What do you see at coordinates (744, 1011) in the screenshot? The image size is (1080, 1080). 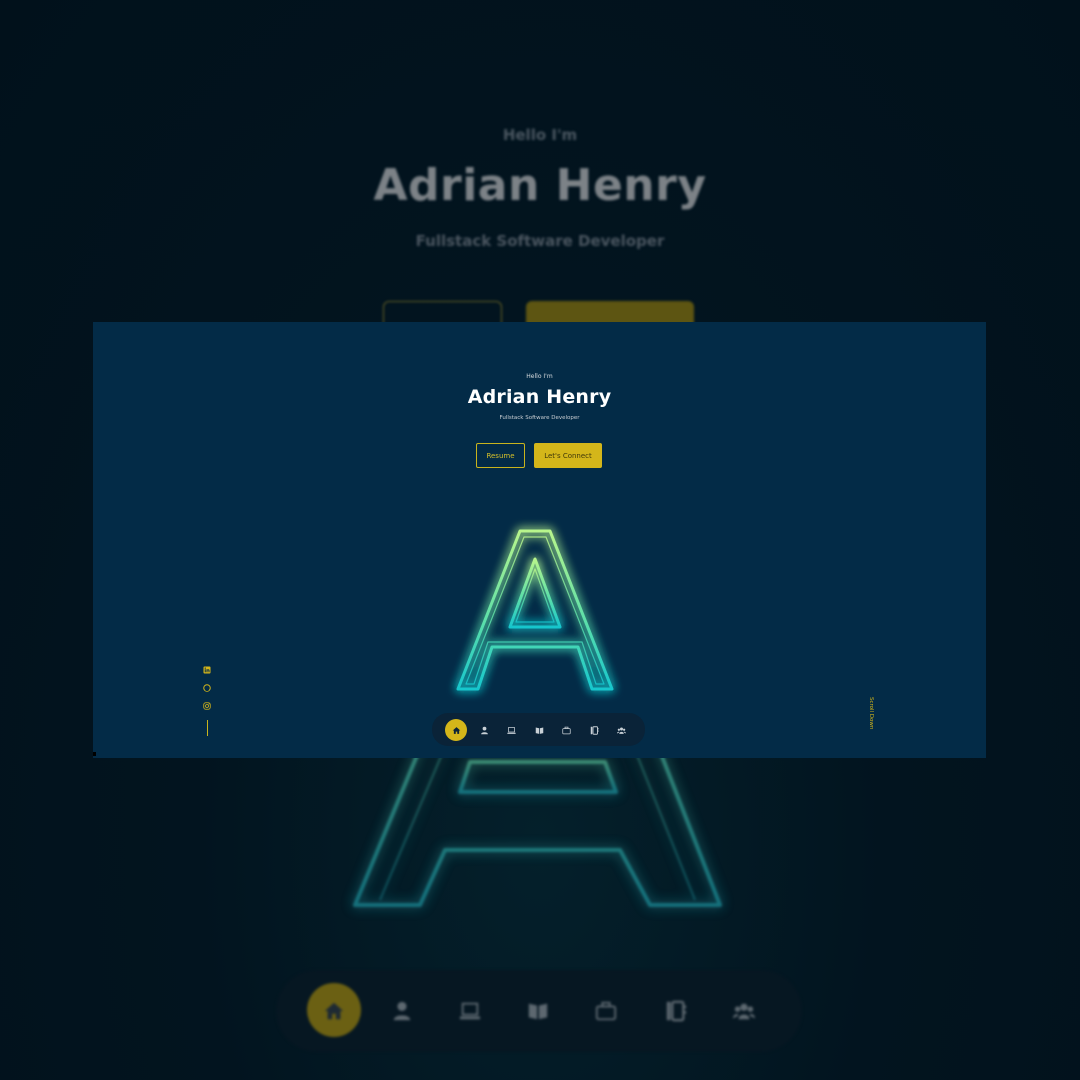 I see `bg-users-icon` at bounding box center [744, 1011].